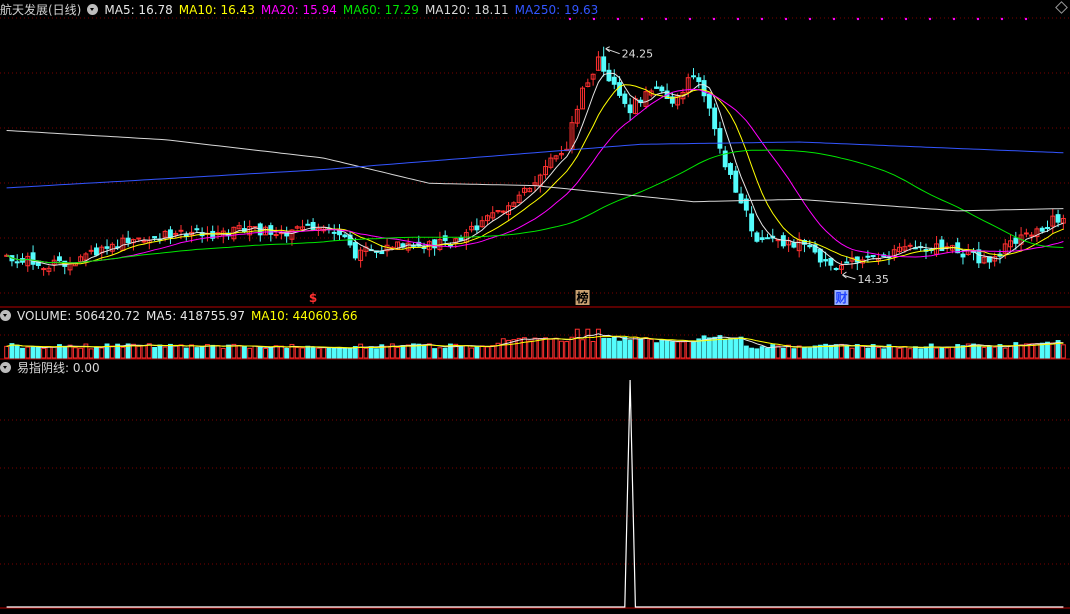 The width and height of the screenshot is (1070, 614). Describe the element at coordinates (873, 279) in the screenshot. I see `low-price-label: 14.35` at that location.